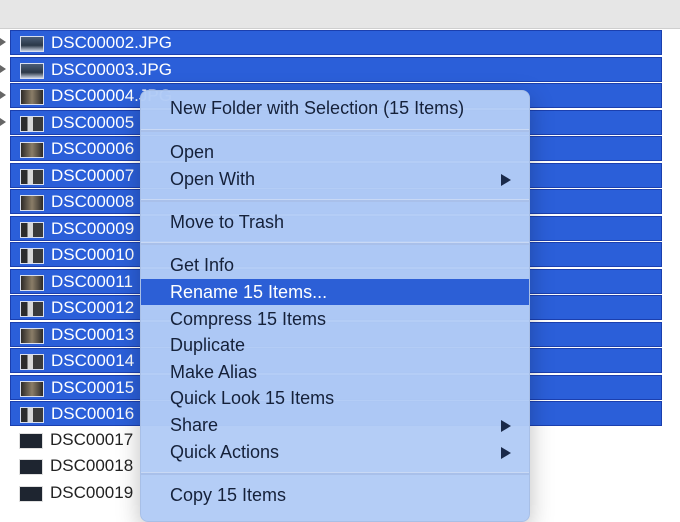 The image size is (680, 522). I want to click on menu-item-quick-actions: Quick Actions, so click(335, 452).